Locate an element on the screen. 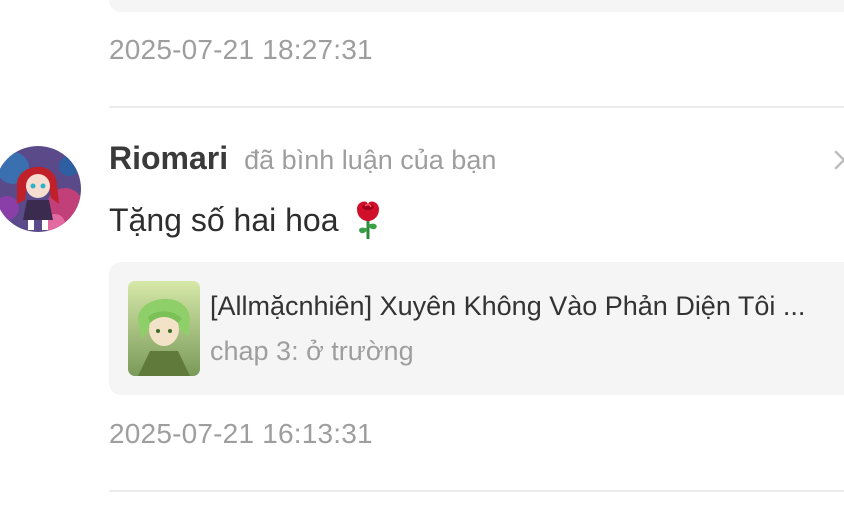 The image size is (844, 521). comment-body: Tặng số hai hoa is located at coordinates (224, 219).